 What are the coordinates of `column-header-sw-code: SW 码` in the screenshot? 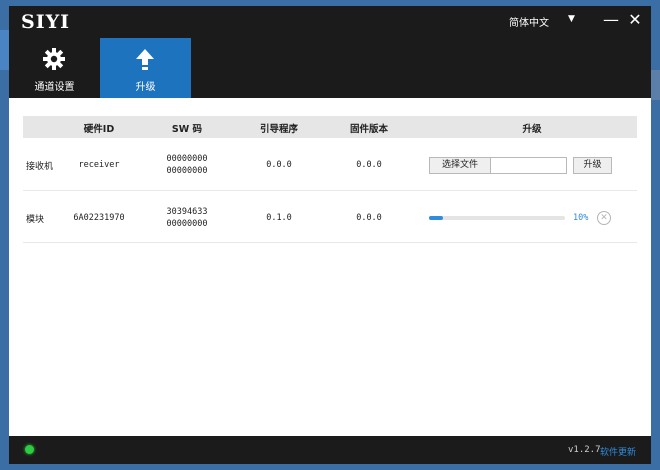 It's located at (187, 129).